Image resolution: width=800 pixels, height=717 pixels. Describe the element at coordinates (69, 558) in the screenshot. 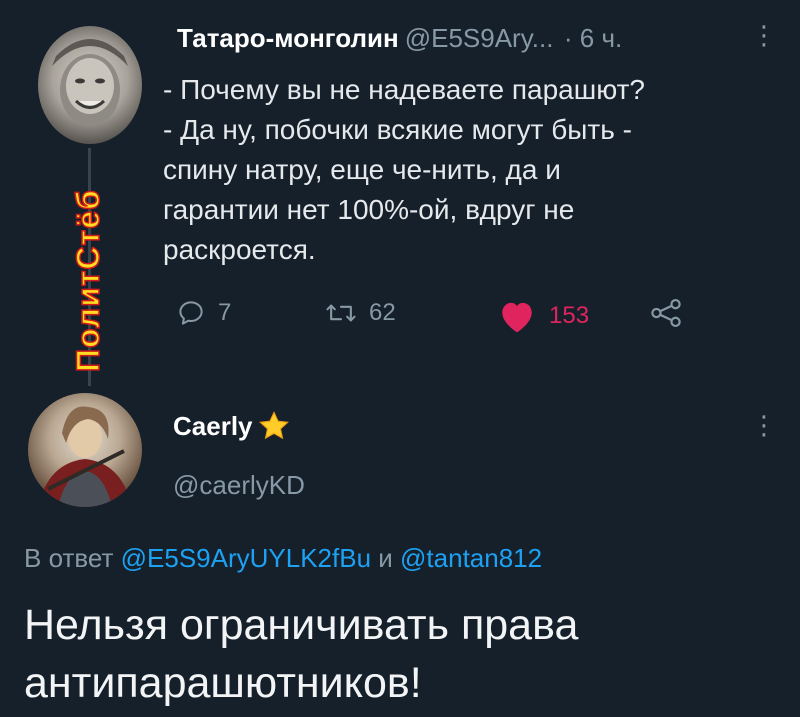

I see `reply-prefix: В ответ` at that location.